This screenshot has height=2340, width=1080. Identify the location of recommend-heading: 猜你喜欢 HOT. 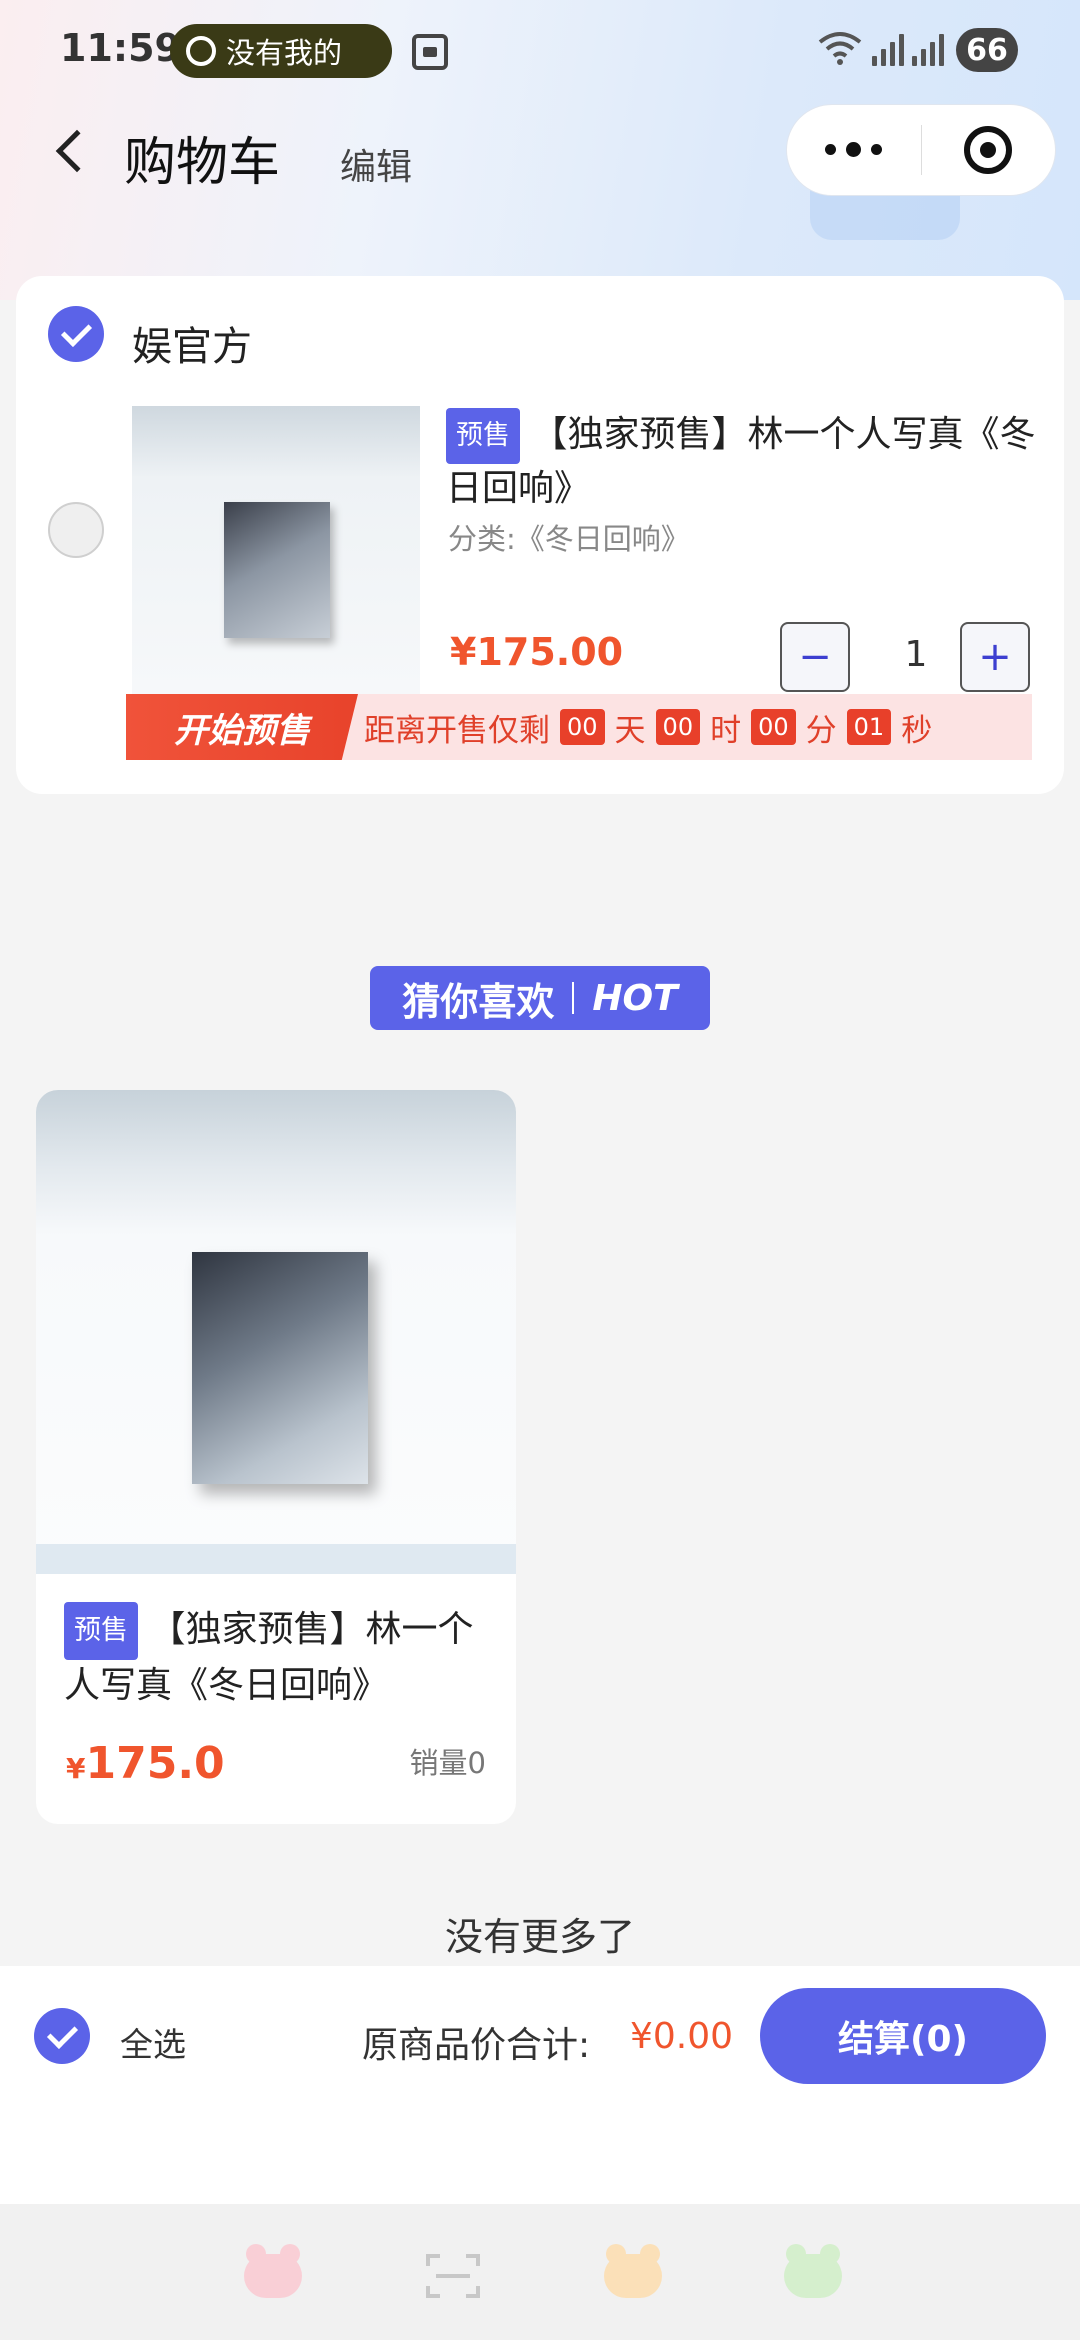
(540, 998).